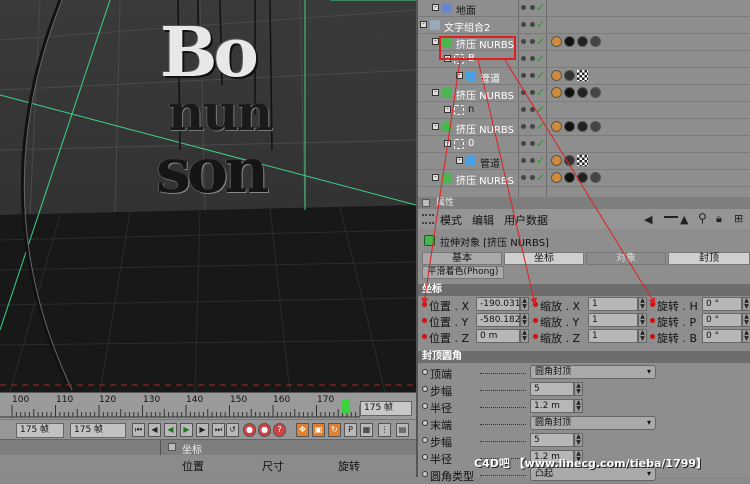 This screenshot has width=750, height=484. What do you see at coordinates (507, 182) in the screenshot?
I see `arrow-to-scale` at bounding box center [507, 182].